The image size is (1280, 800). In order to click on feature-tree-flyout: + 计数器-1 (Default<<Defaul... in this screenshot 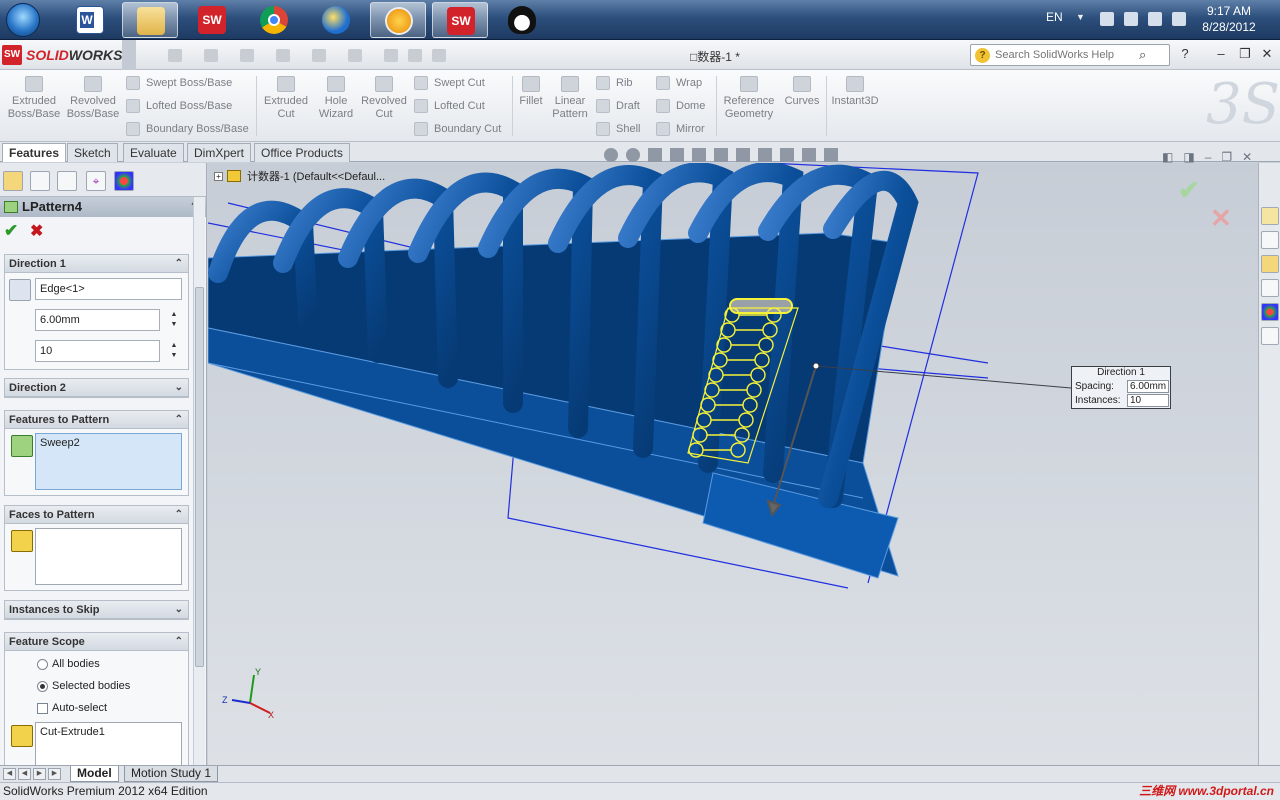, I will do `click(299, 176)`.